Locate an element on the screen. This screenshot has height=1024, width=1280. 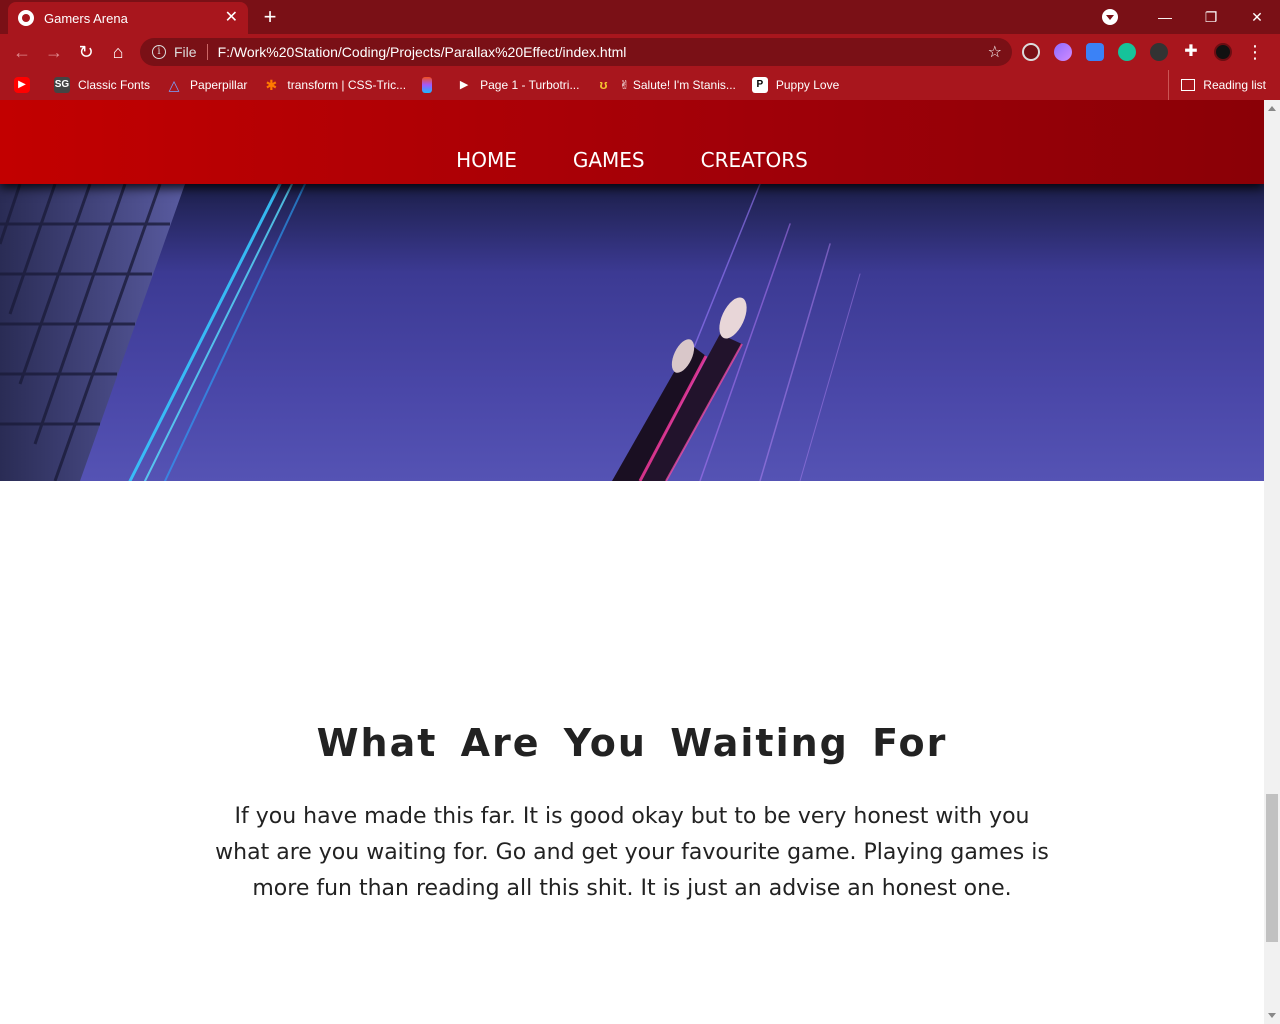
scrollbar-thumb is located at coordinates (1272, 868).